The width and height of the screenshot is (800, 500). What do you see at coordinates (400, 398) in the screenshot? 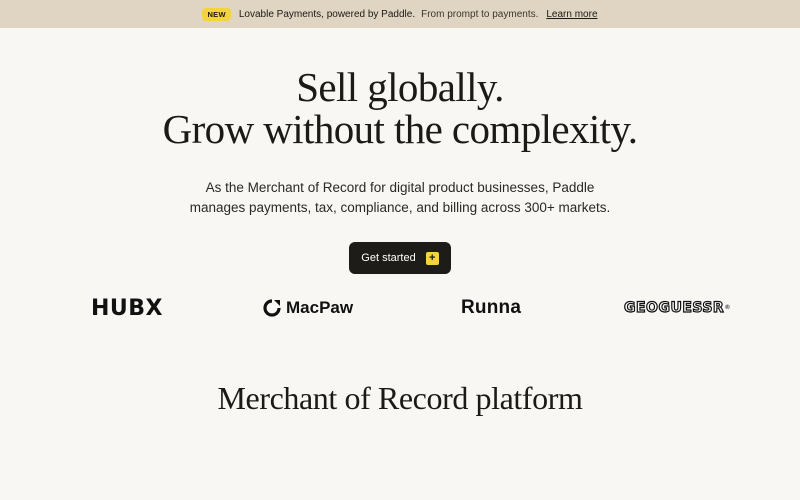
I see `section-title: Merchant of Record platform` at bounding box center [400, 398].